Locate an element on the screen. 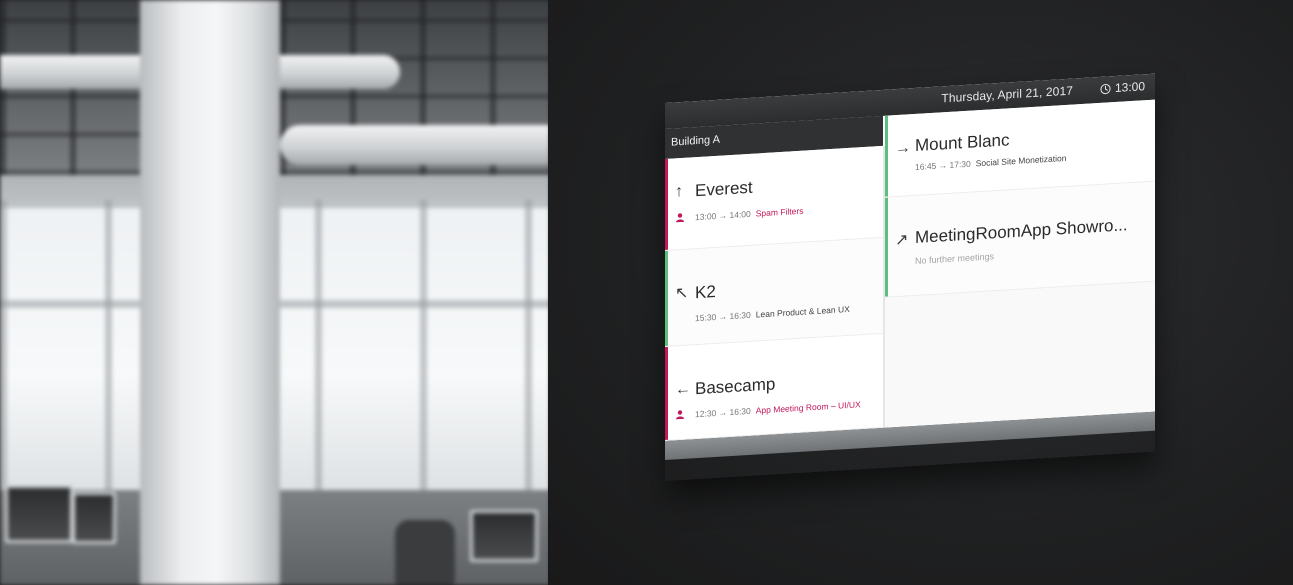  time-text: 13:00 is located at coordinates (1129, 87).